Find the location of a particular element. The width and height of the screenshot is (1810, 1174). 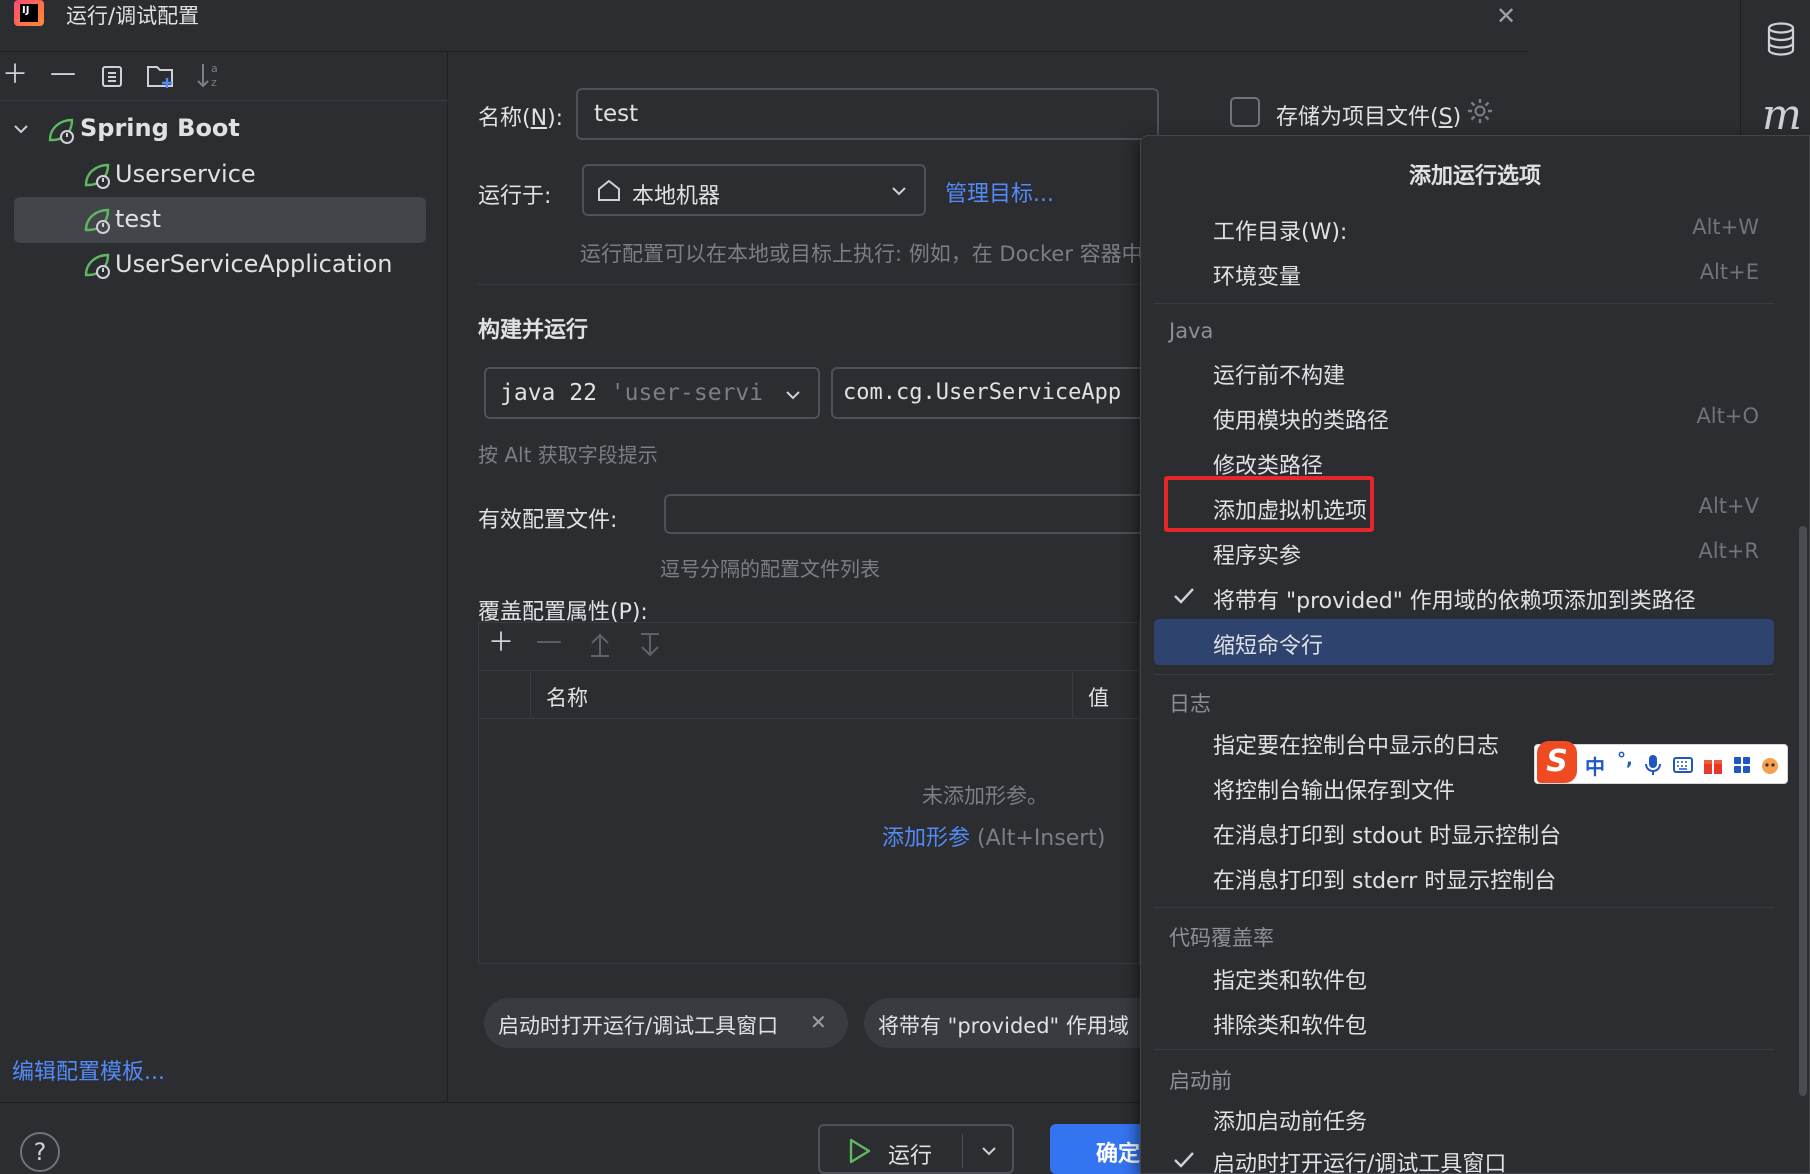

table-header-divider is located at coordinates (809, 718).